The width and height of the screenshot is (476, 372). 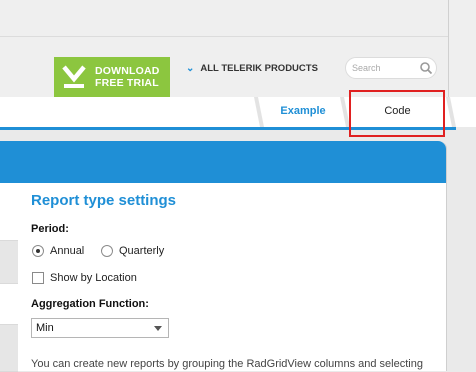 What do you see at coordinates (38, 278) in the screenshot?
I see `show-by-location-checkbox` at bounding box center [38, 278].